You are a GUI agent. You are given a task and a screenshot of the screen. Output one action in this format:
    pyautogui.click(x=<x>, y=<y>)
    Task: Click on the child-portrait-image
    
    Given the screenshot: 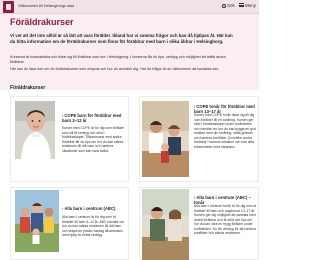 What is the action you would take?
    pyautogui.click(x=35, y=130)
    